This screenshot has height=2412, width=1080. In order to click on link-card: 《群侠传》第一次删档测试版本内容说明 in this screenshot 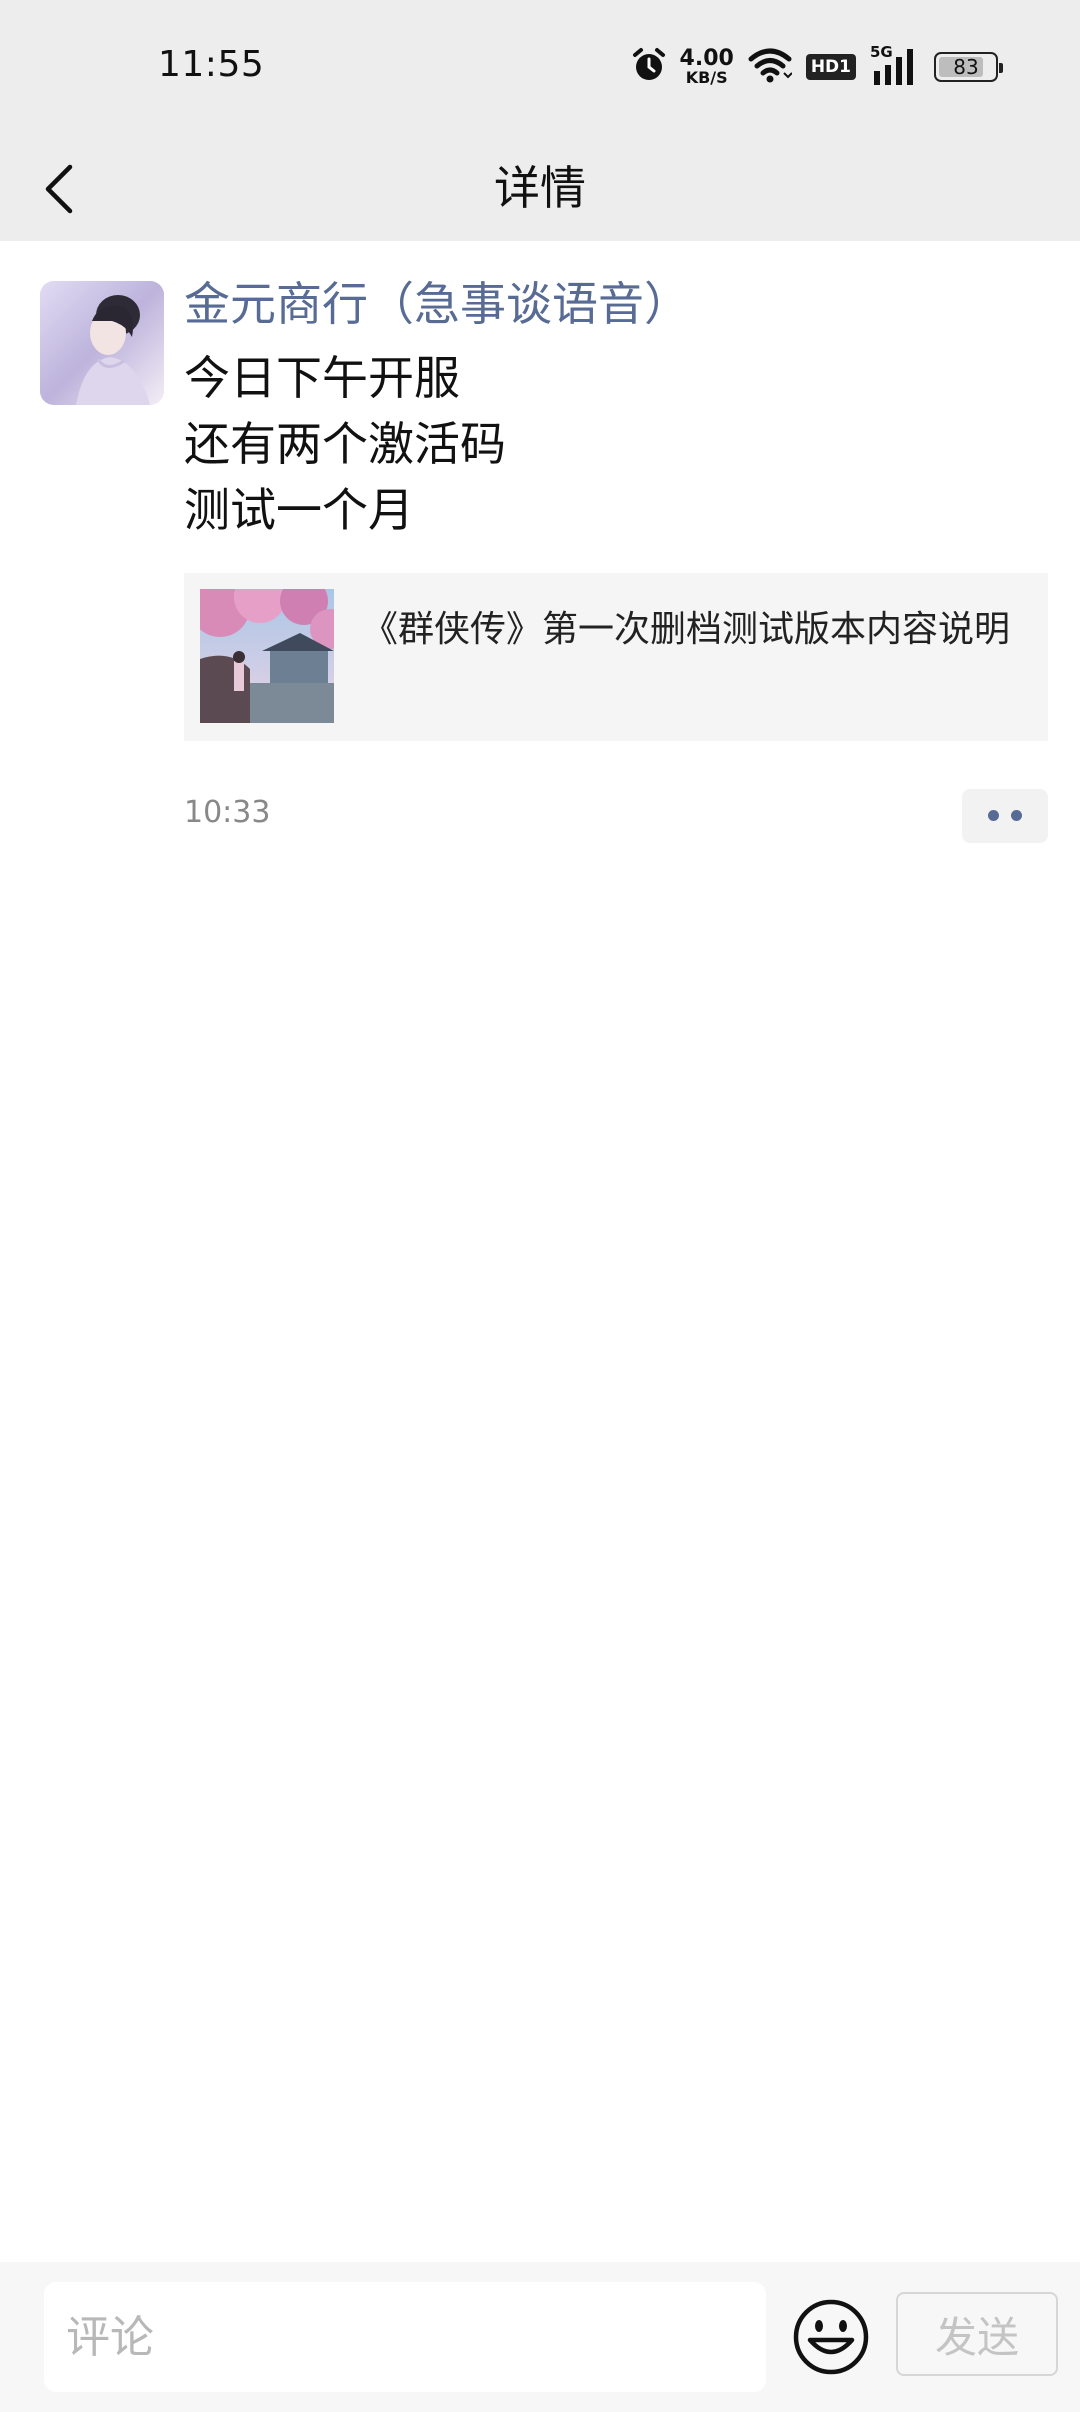, I will do `click(616, 656)`.